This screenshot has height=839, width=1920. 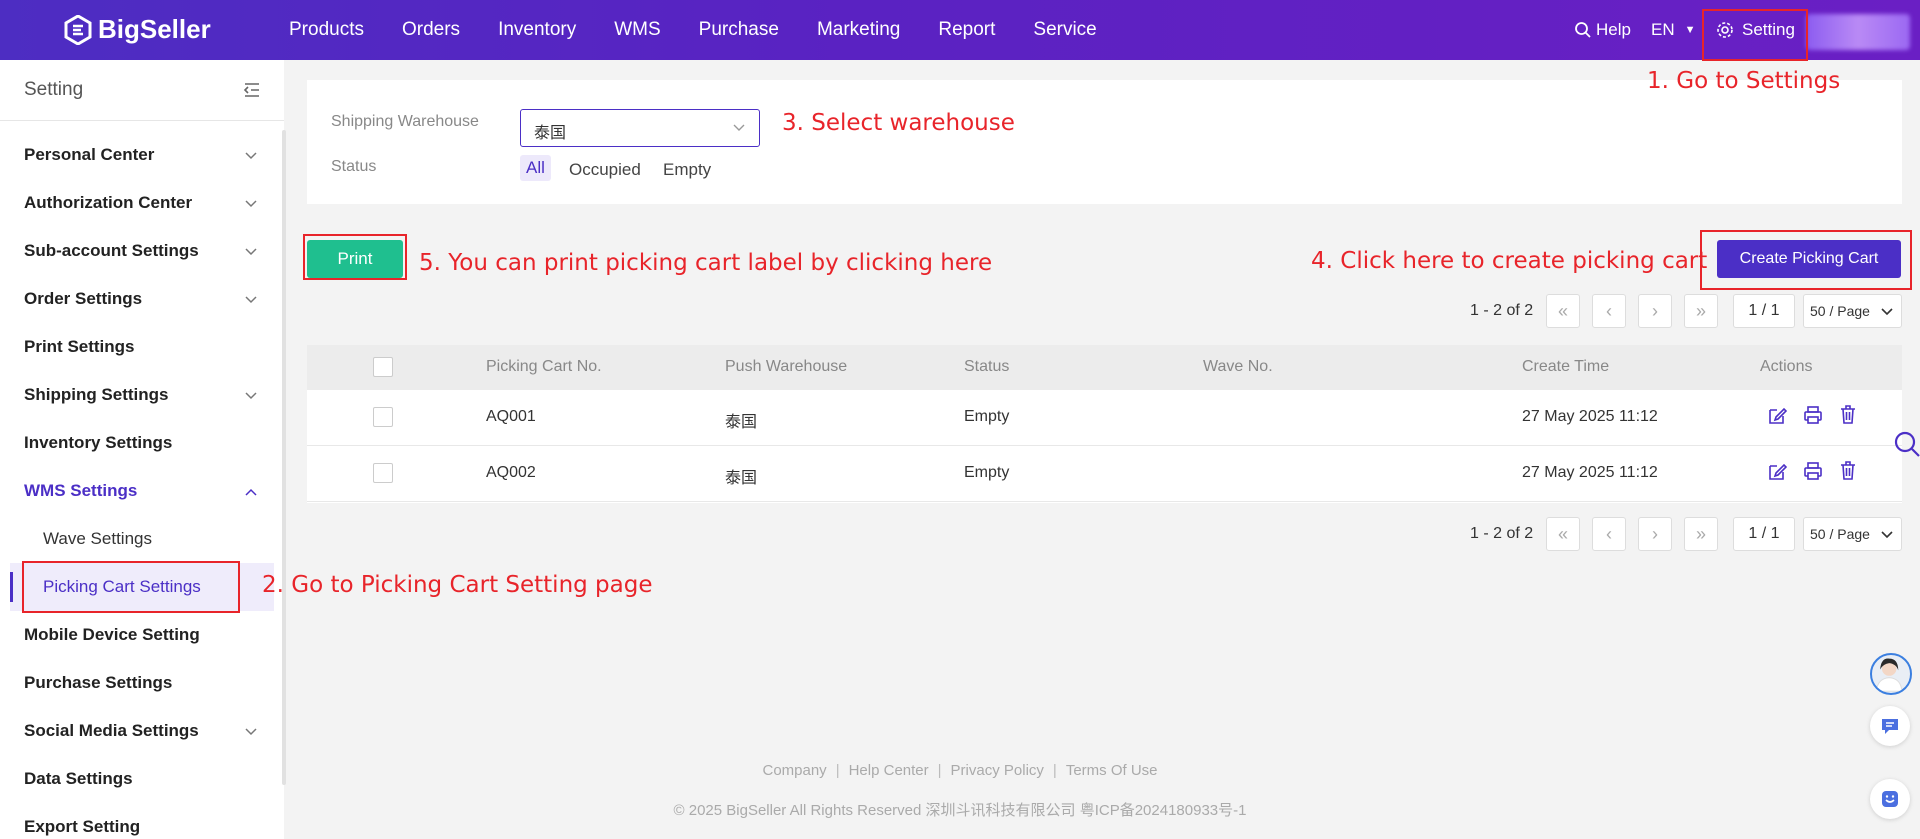 I want to click on annotation-step-1: 1. Go to Settings, so click(x=1744, y=81).